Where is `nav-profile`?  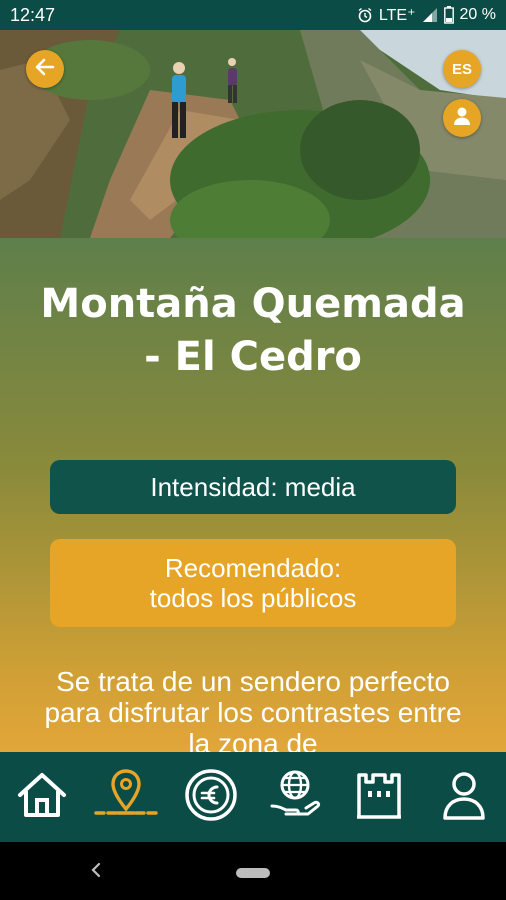 nav-profile is located at coordinates (464, 797).